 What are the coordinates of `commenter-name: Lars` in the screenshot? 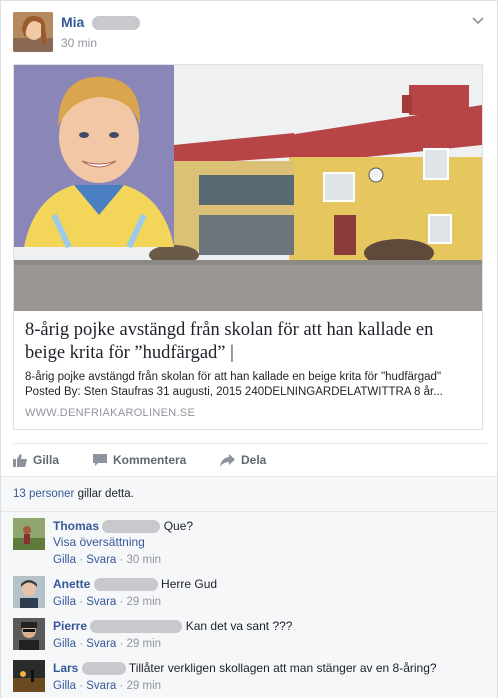 It's located at (65, 668).